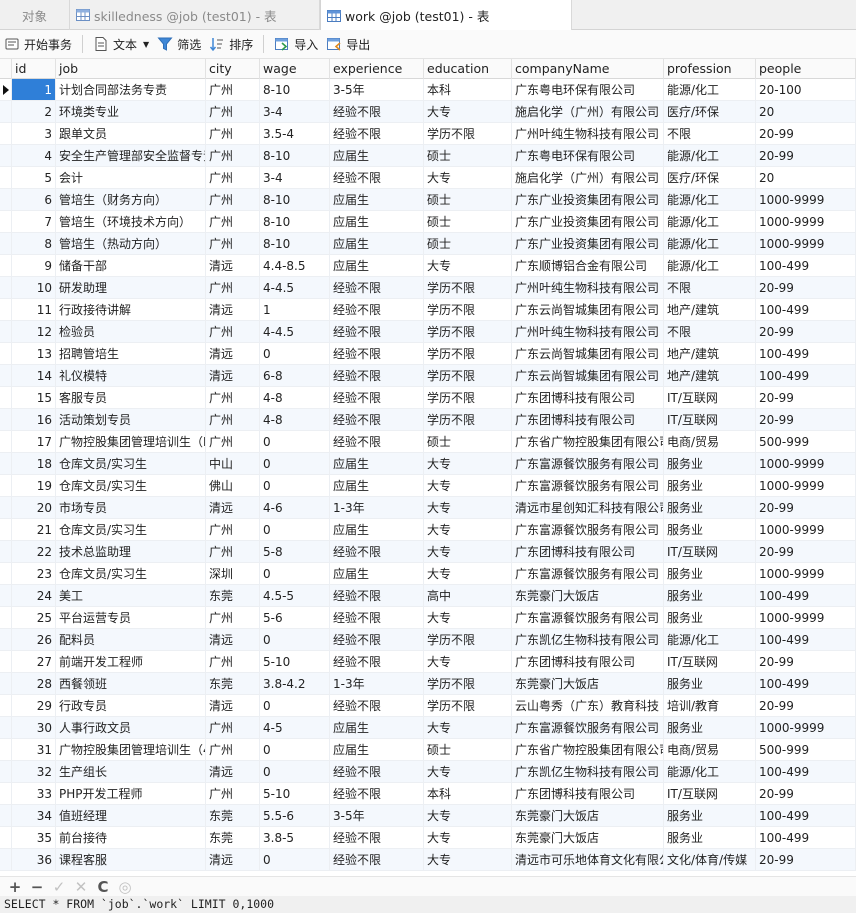  Describe the element at coordinates (34, 838) in the screenshot. I see `cell-id: 35` at that location.